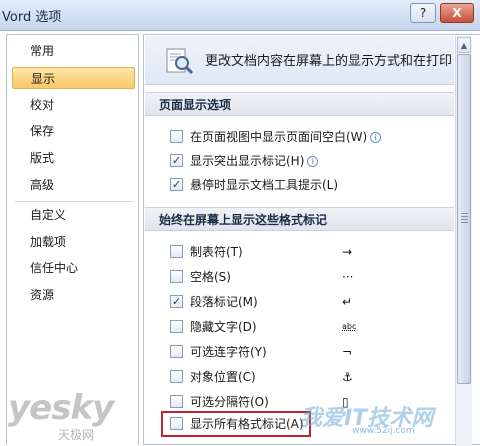 The image size is (480, 446). I want to click on option-label: 在页面视图中显示页面间空白(W) i, so click(286, 137).